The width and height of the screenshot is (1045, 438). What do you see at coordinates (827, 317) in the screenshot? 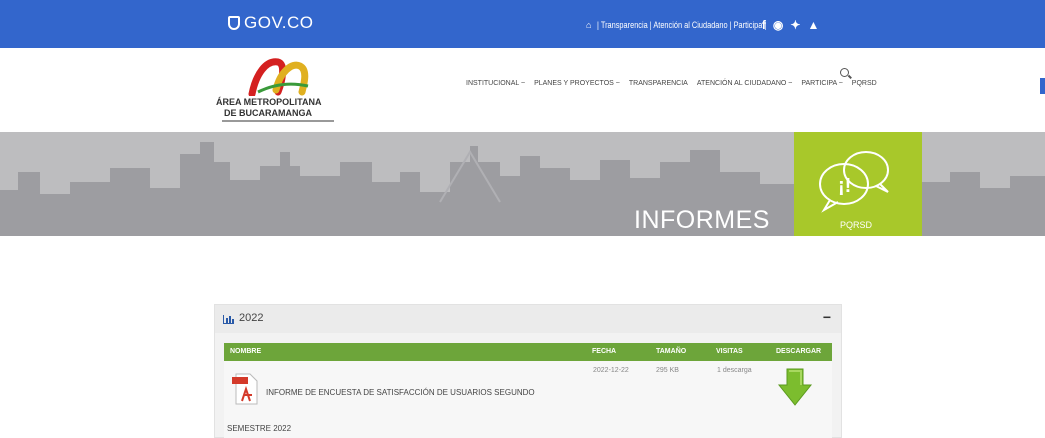
I see `collapse-icon: −` at bounding box center [827, 317].